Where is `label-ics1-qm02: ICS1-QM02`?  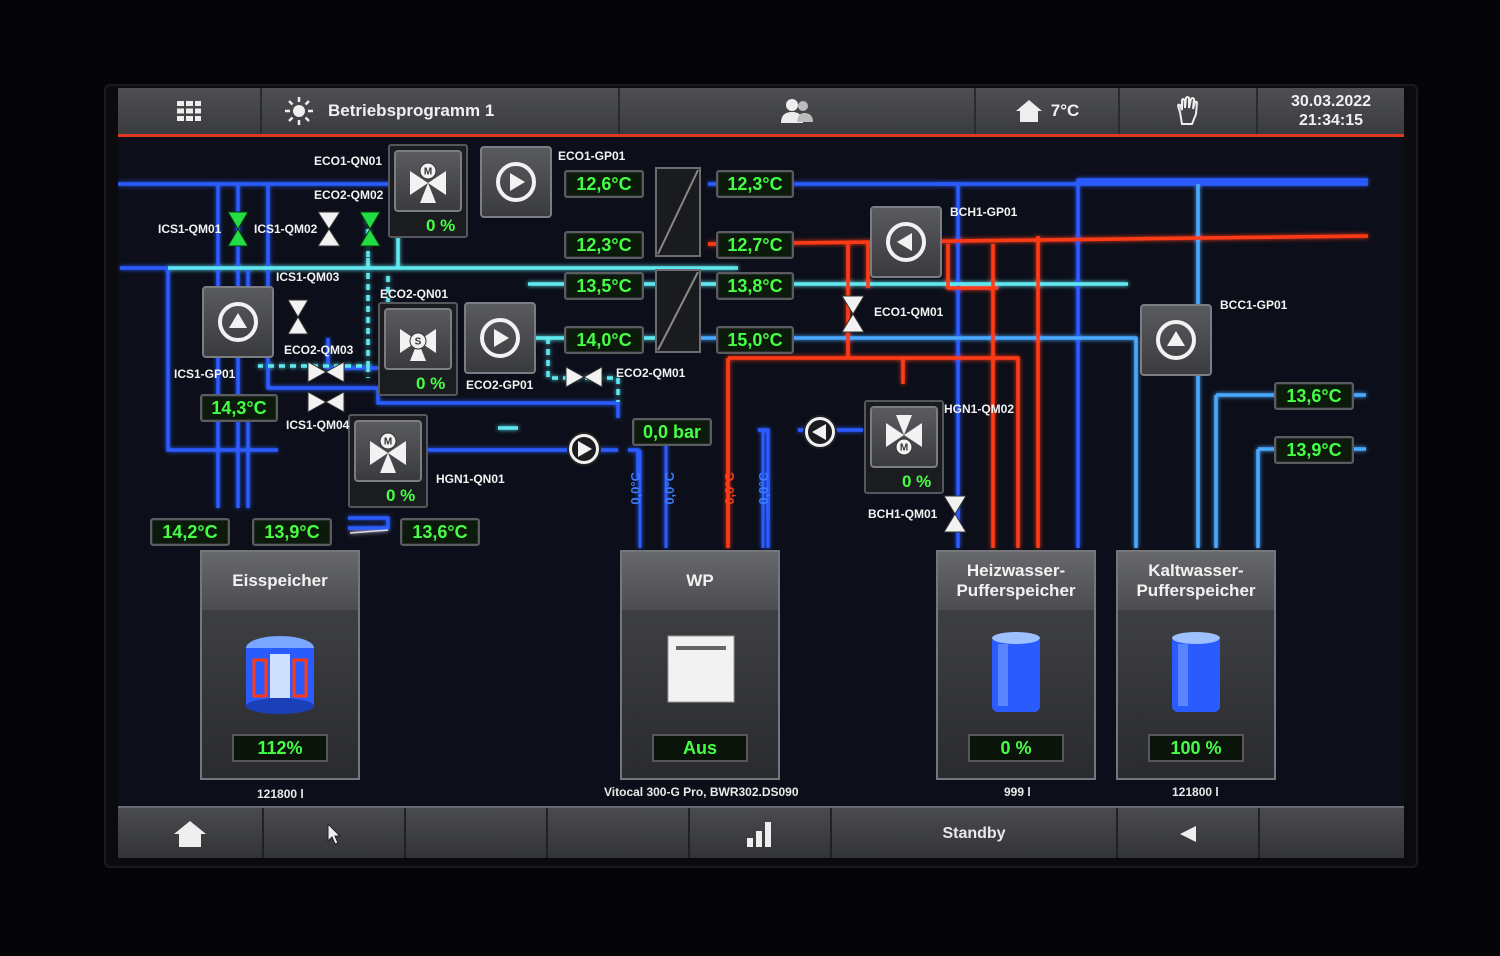 label-ics1-qm02: ICS1-QM02 is located at coordinates (286, 229).